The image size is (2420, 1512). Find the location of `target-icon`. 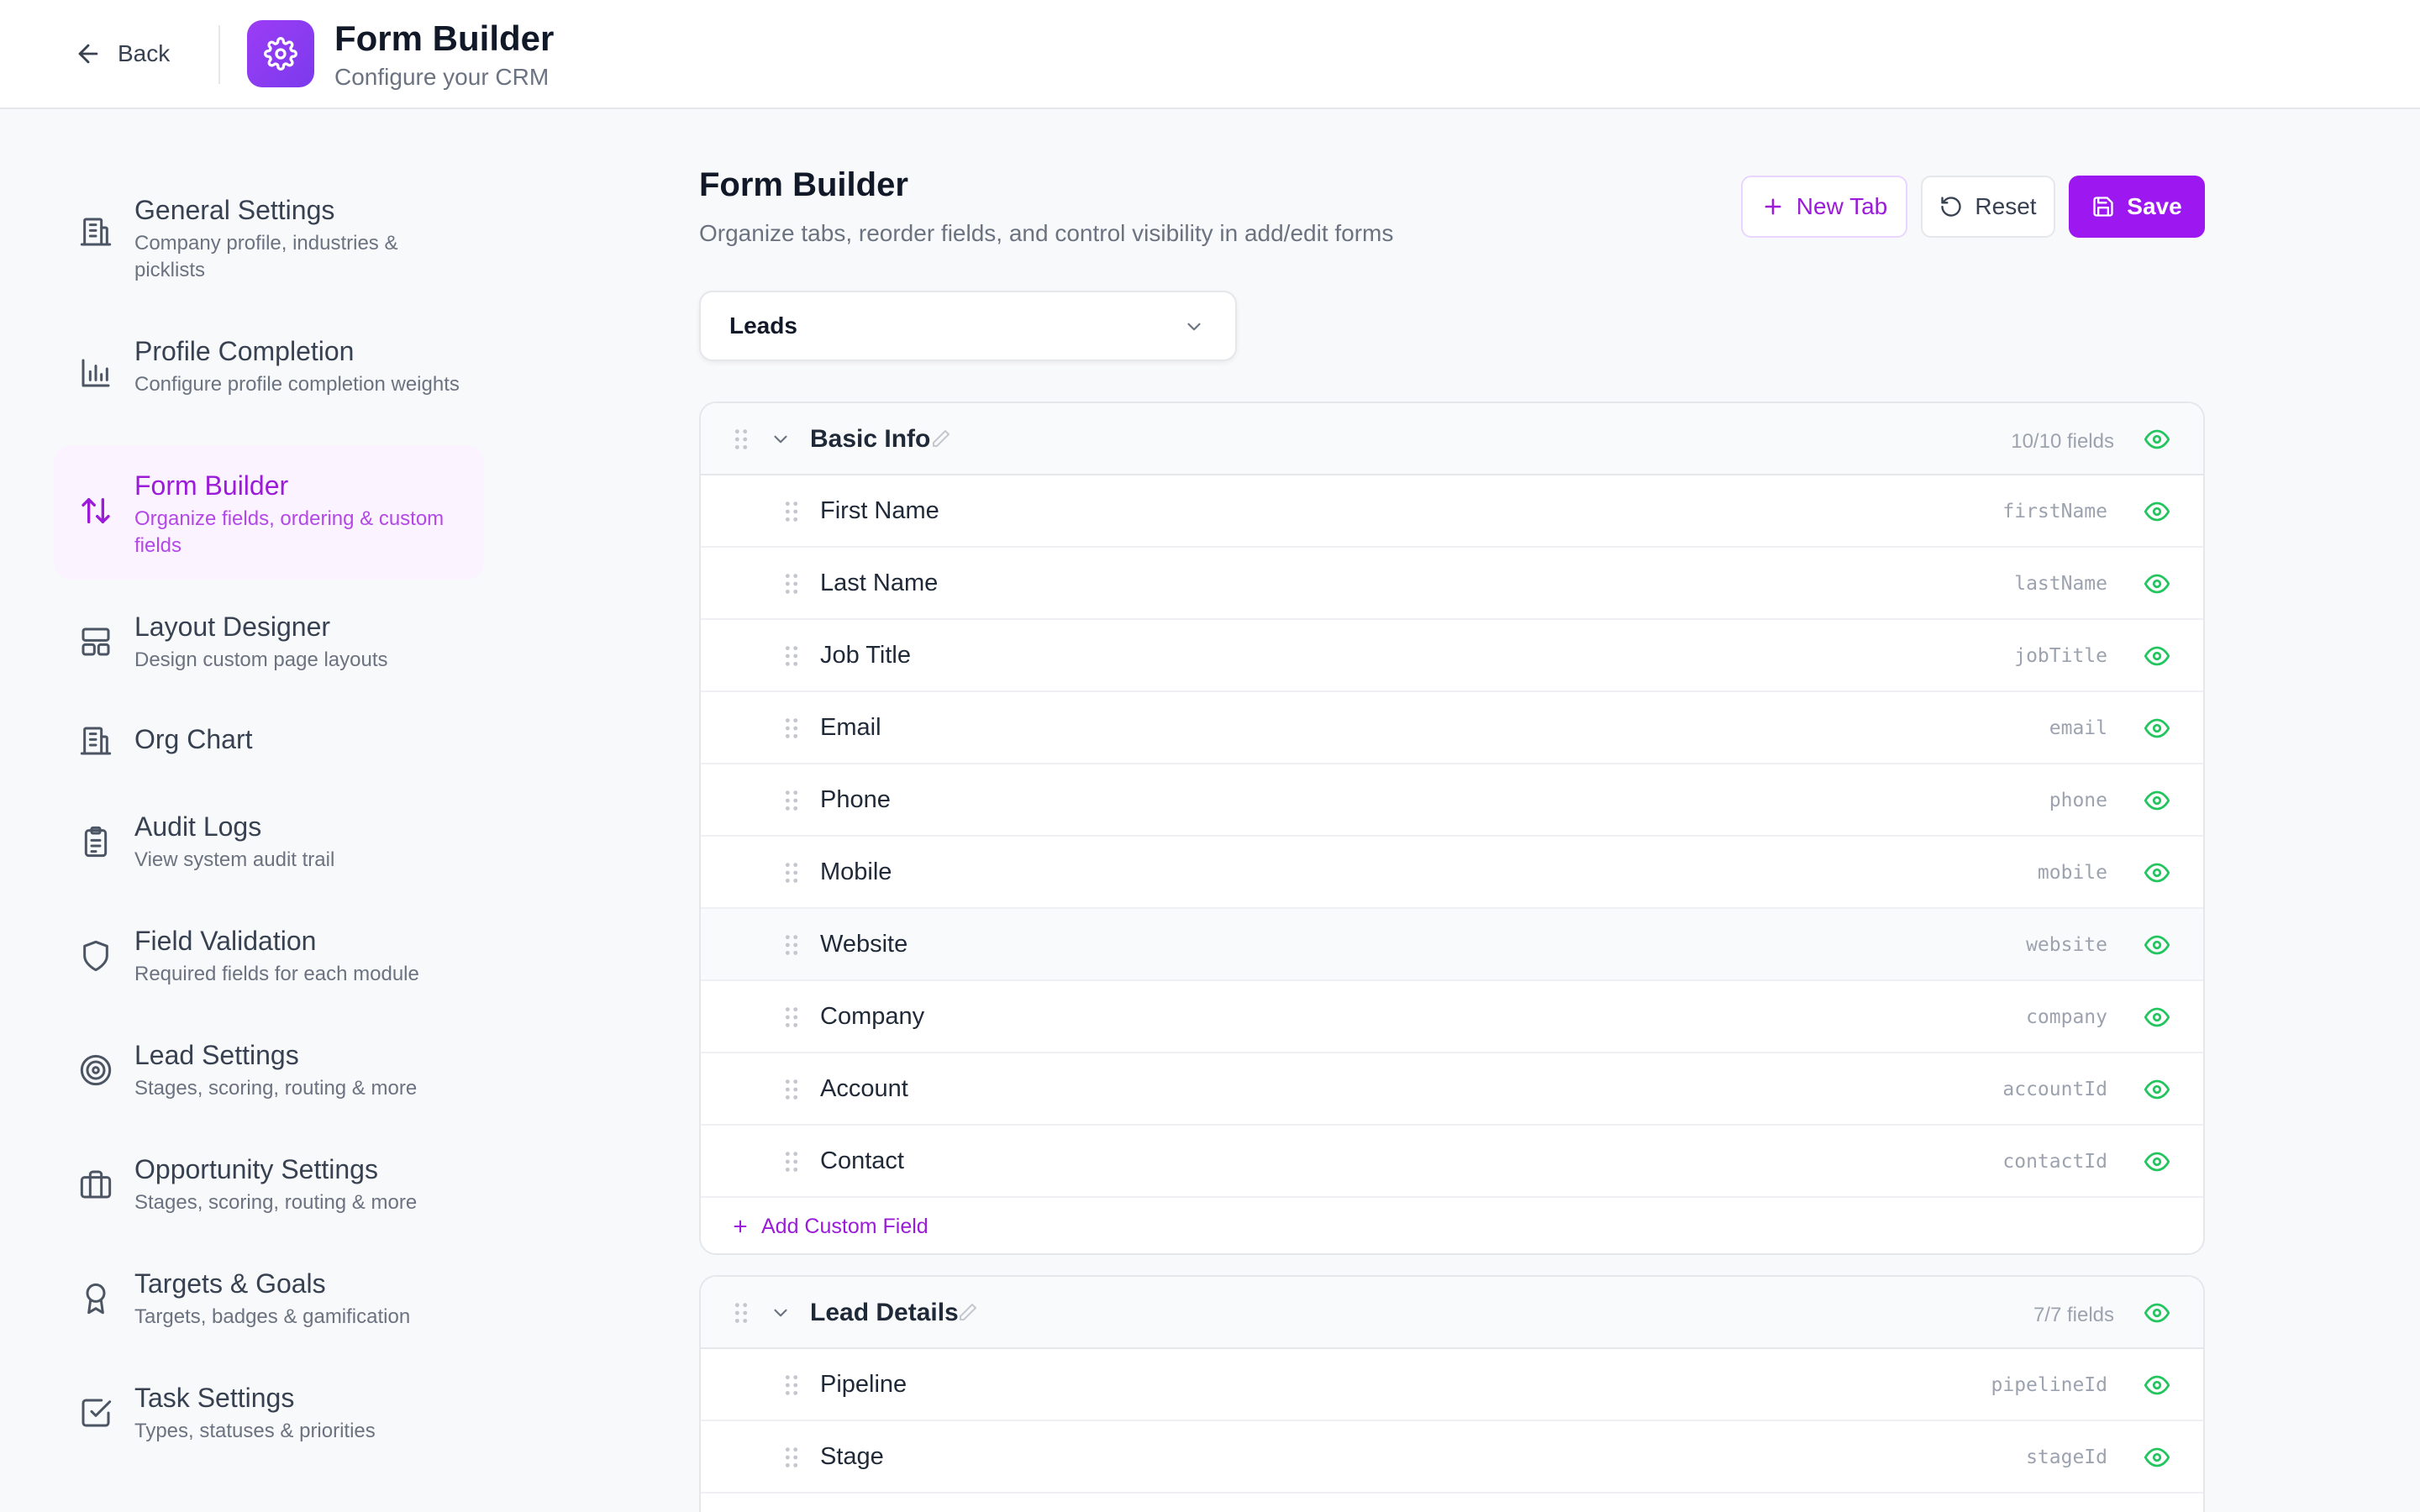

target-icon is located at coordinates (96, 1070).